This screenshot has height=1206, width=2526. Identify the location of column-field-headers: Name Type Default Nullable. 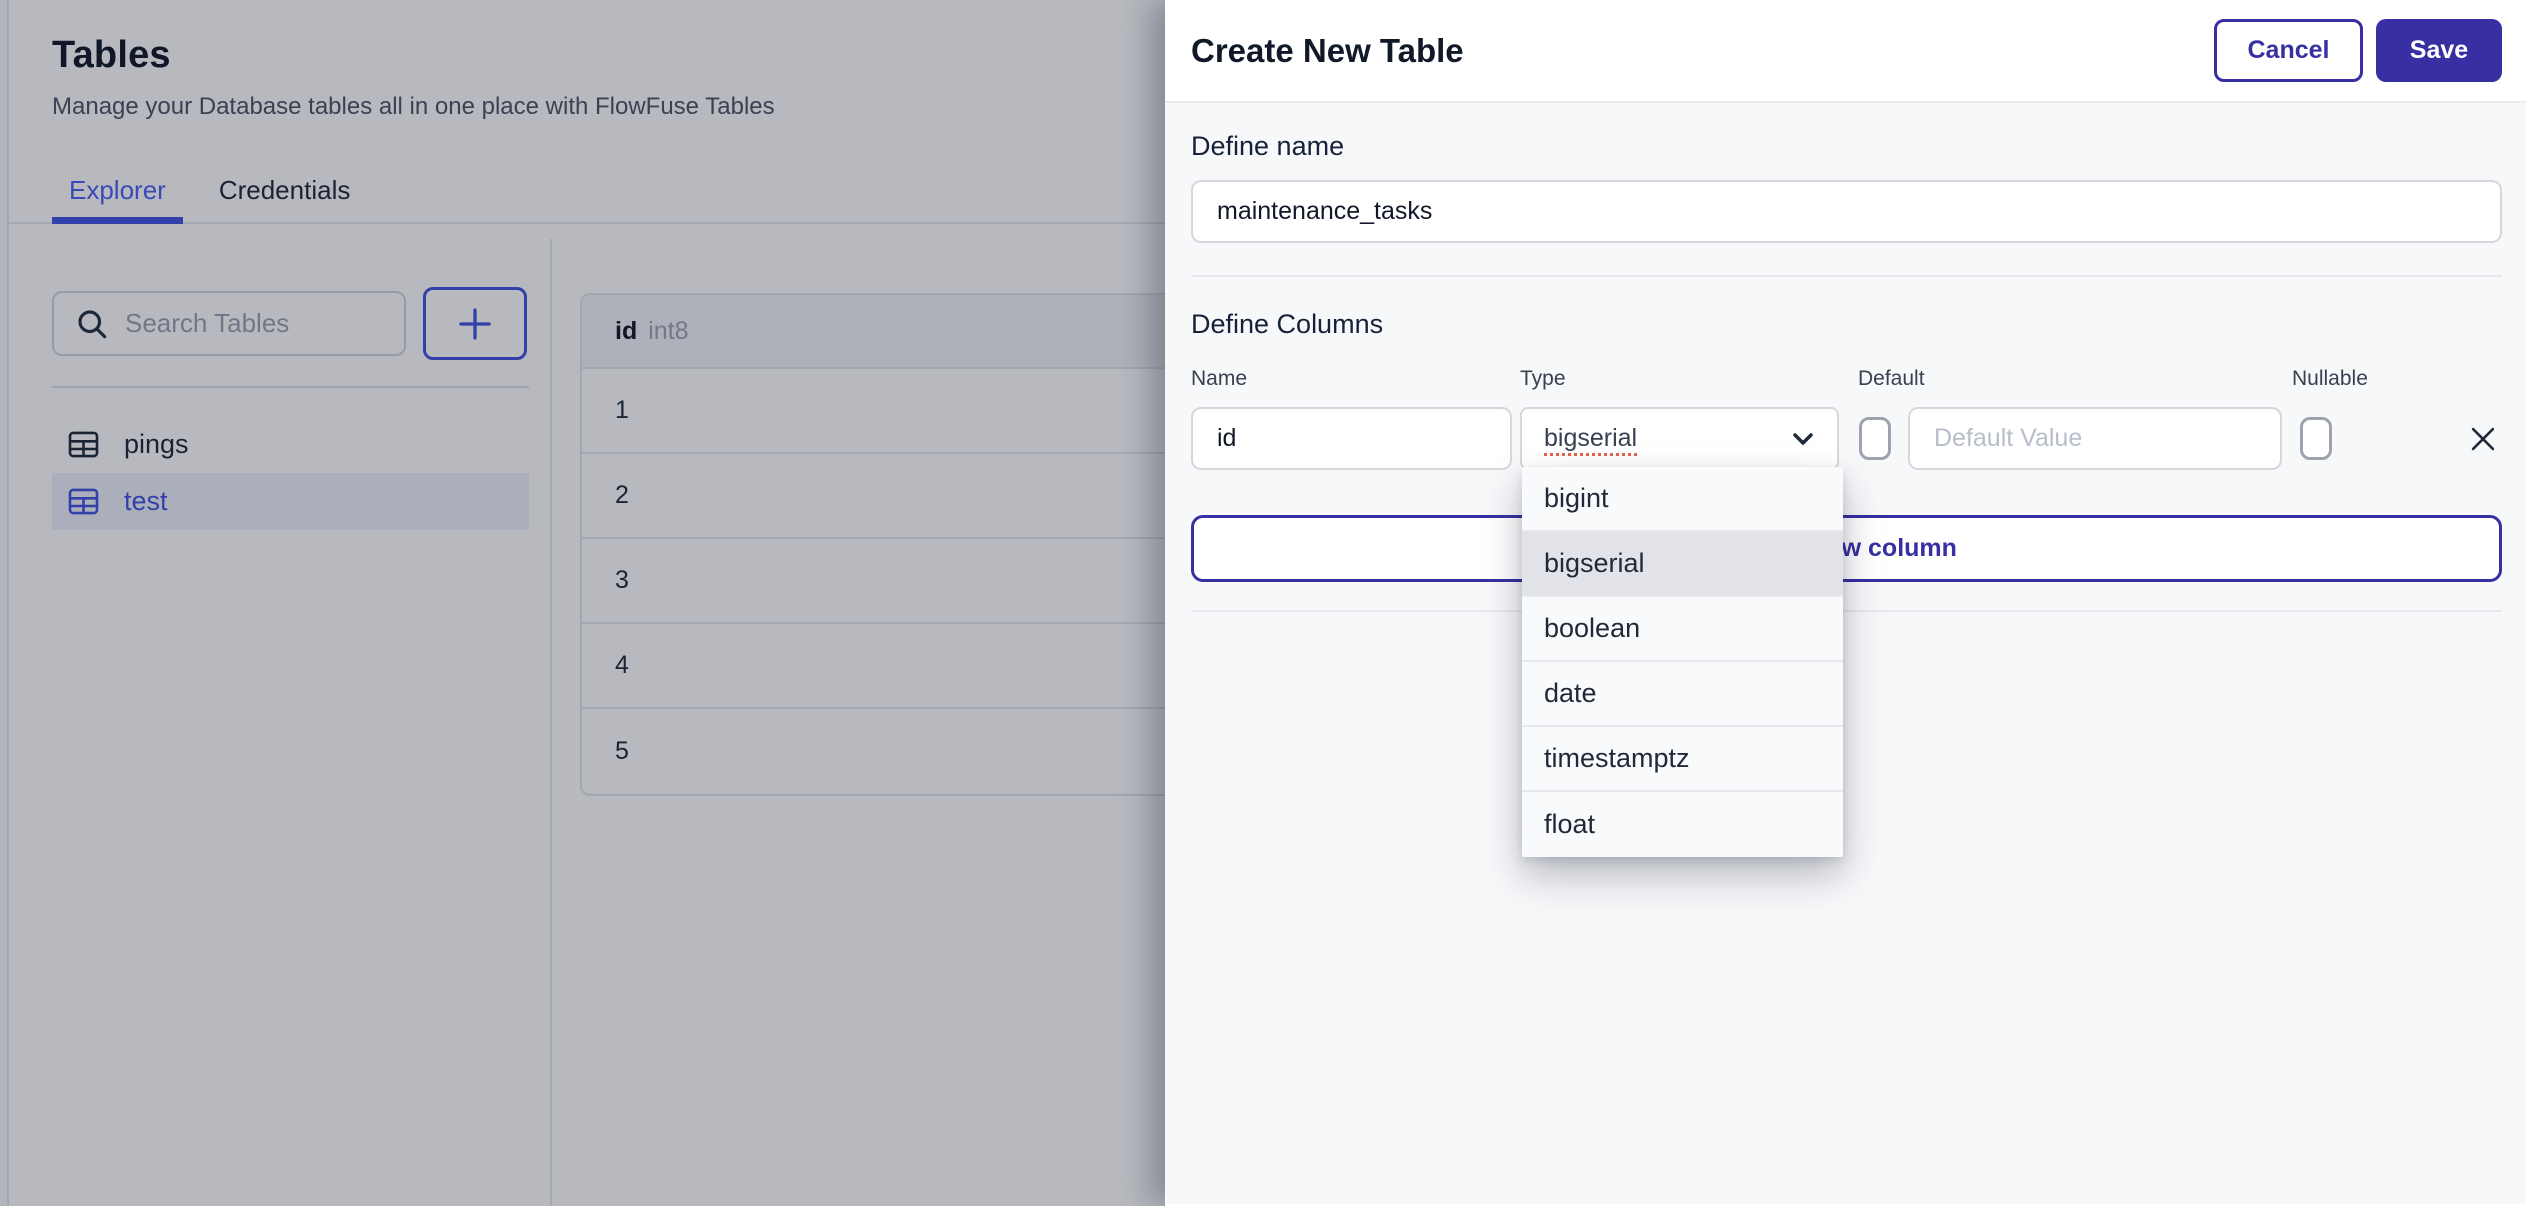
(1846, 382).